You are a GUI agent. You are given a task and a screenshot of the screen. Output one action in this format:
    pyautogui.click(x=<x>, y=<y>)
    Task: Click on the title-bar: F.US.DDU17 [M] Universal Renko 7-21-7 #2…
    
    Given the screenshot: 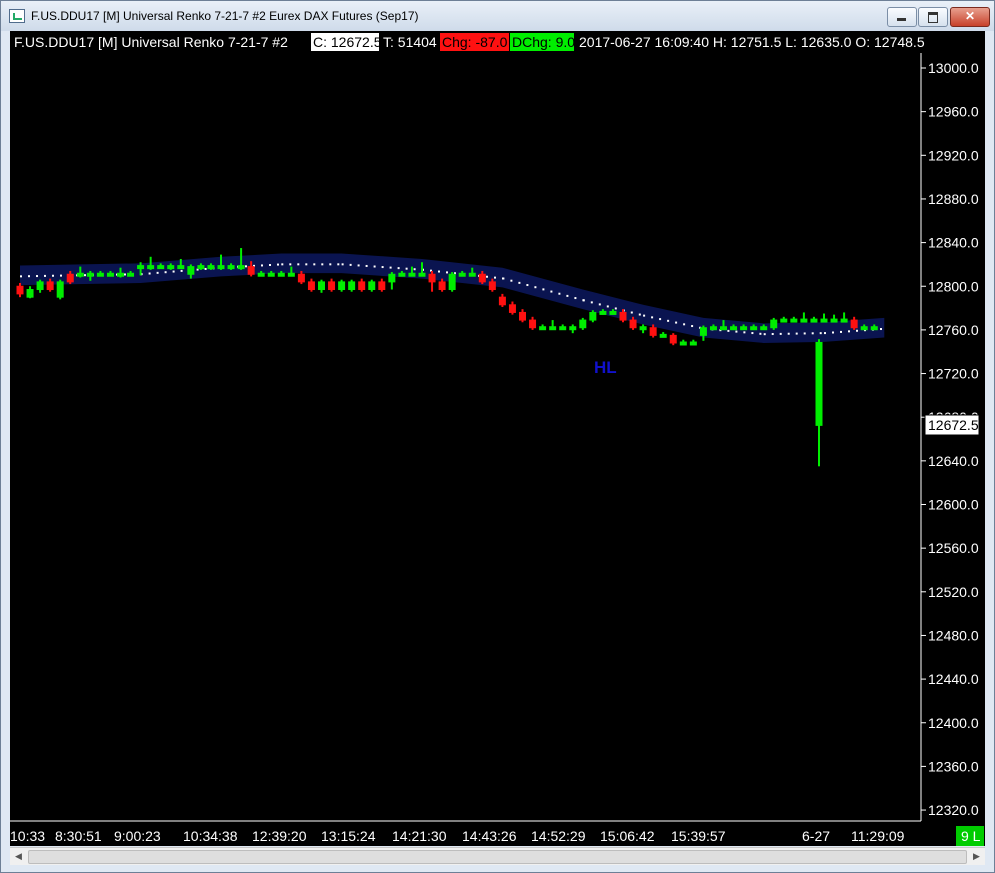 What is the action you would take?
    pyautogui.click(x=497, y=16)
    